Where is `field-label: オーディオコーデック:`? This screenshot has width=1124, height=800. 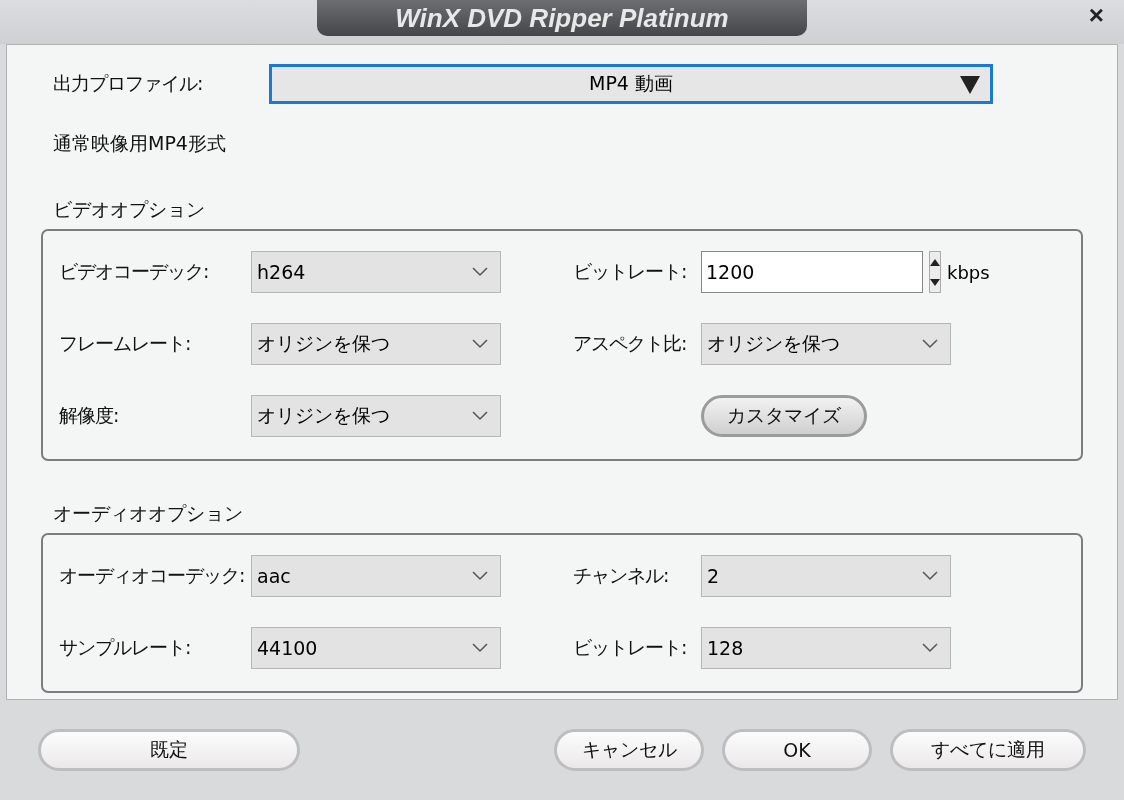 field-label: オーディオコーデック: is located at coordinates (152, 575).